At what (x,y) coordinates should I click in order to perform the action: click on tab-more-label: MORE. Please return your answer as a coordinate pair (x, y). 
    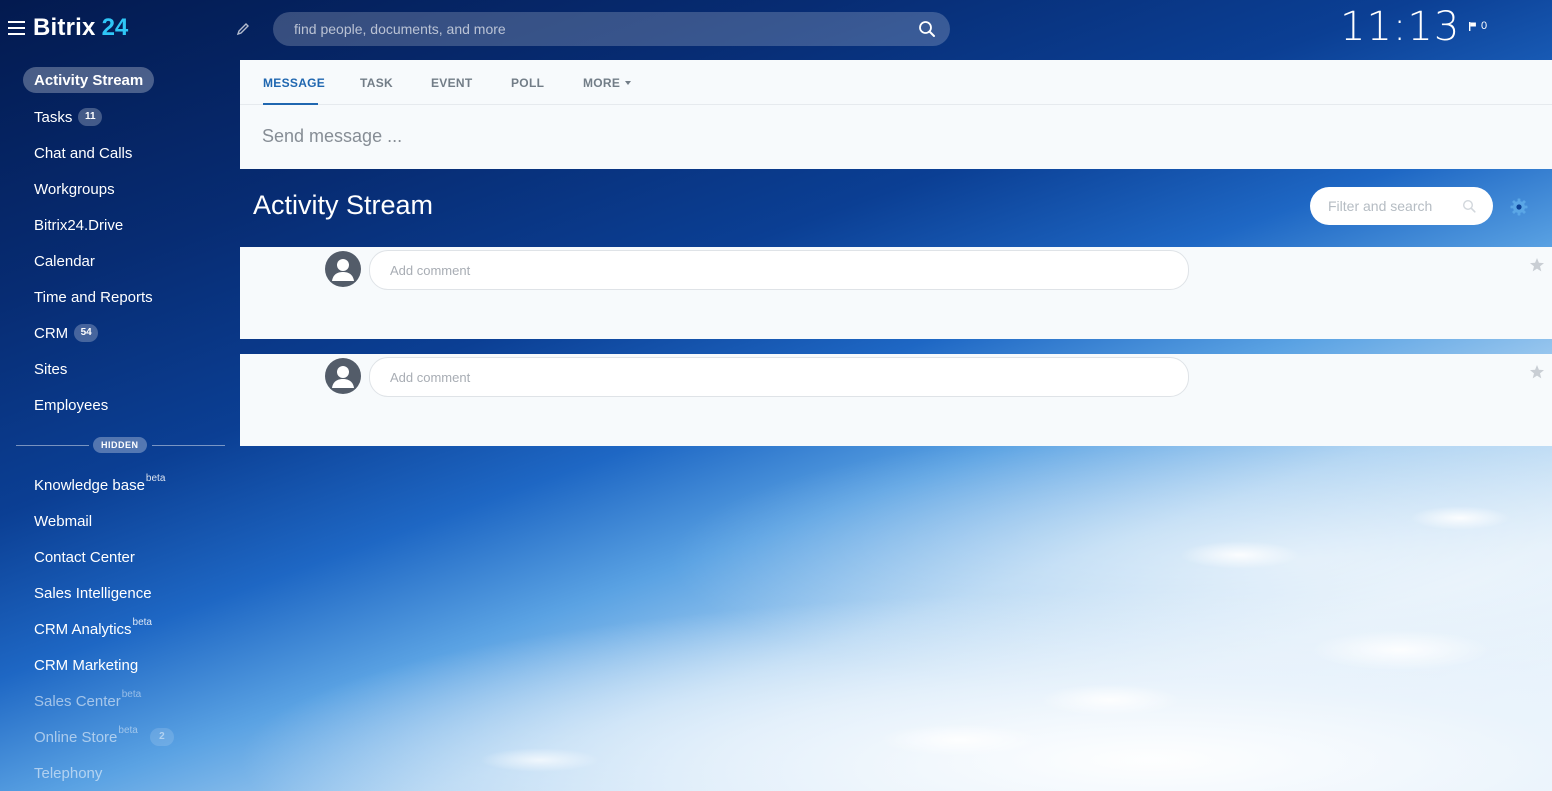
    Looking at the image, I should click on (602, 83).